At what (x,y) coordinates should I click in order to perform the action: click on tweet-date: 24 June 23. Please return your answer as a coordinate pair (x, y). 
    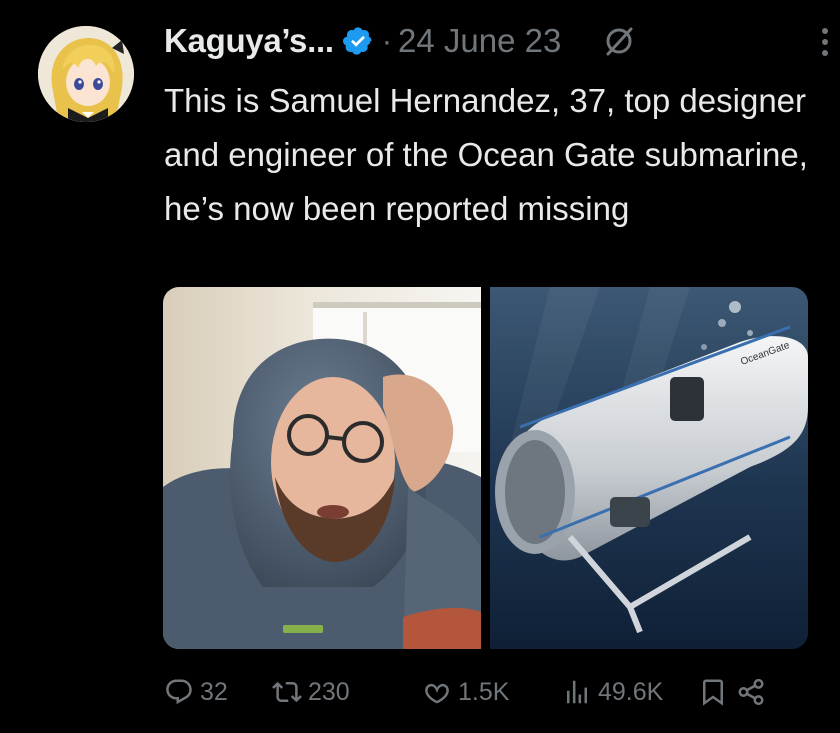
    Looking at the image, I should click on (479, 41).